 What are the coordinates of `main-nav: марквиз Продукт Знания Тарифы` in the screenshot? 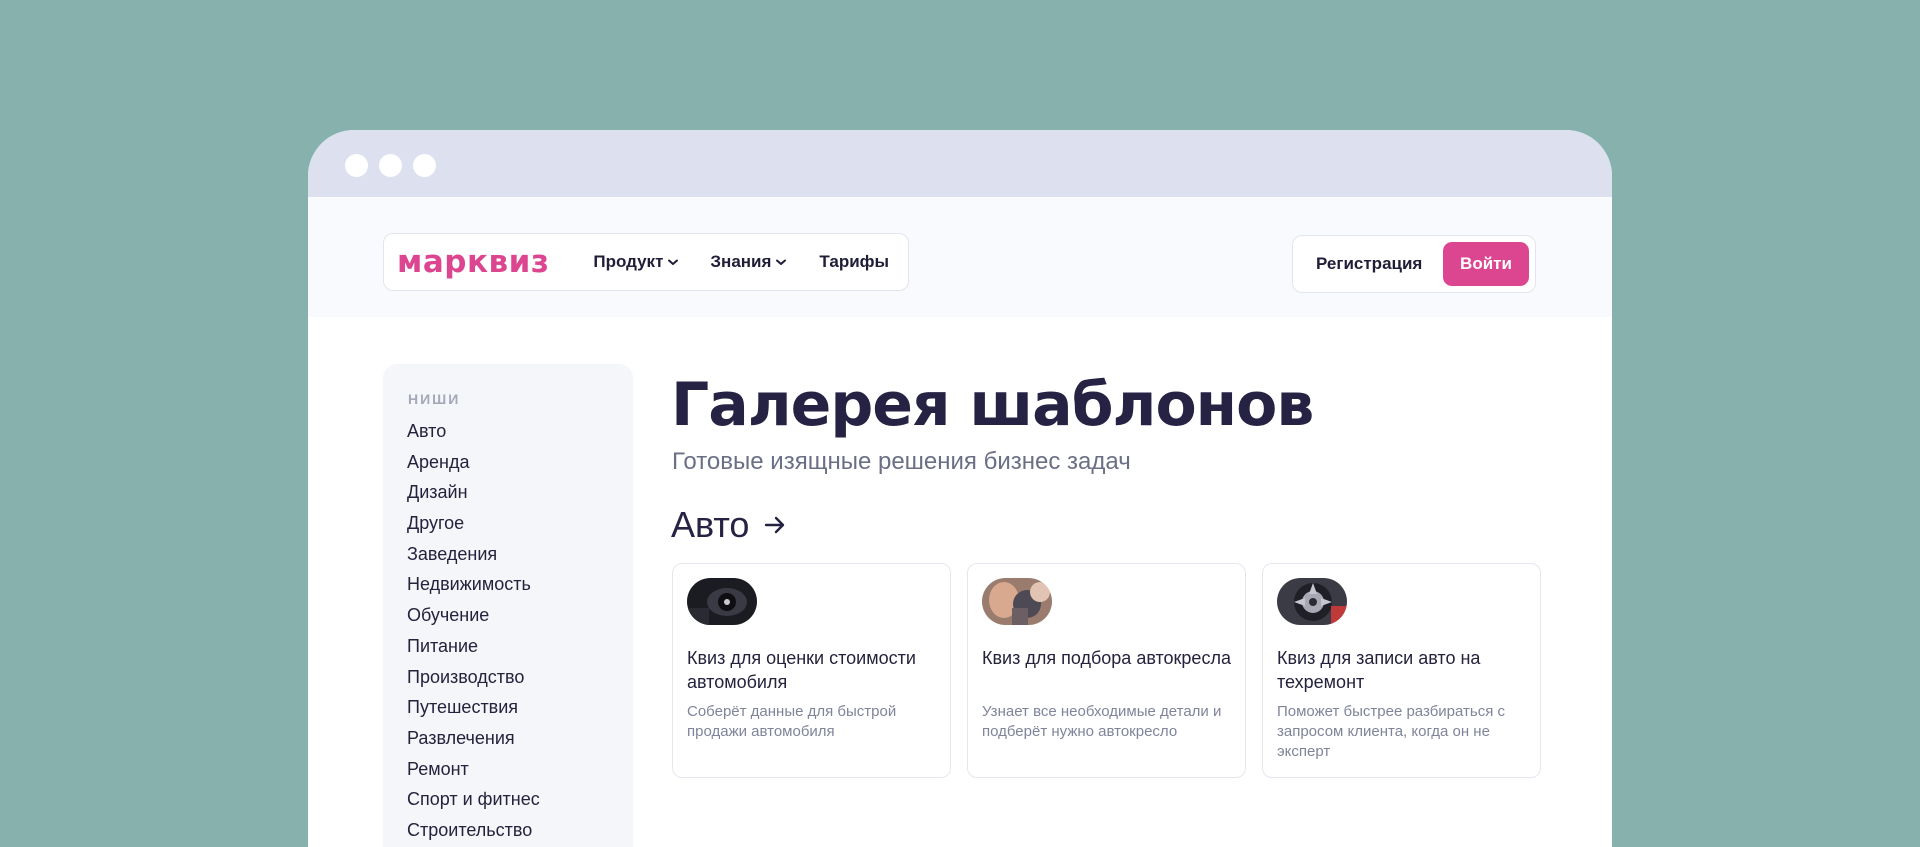 It's located at (646, 262).